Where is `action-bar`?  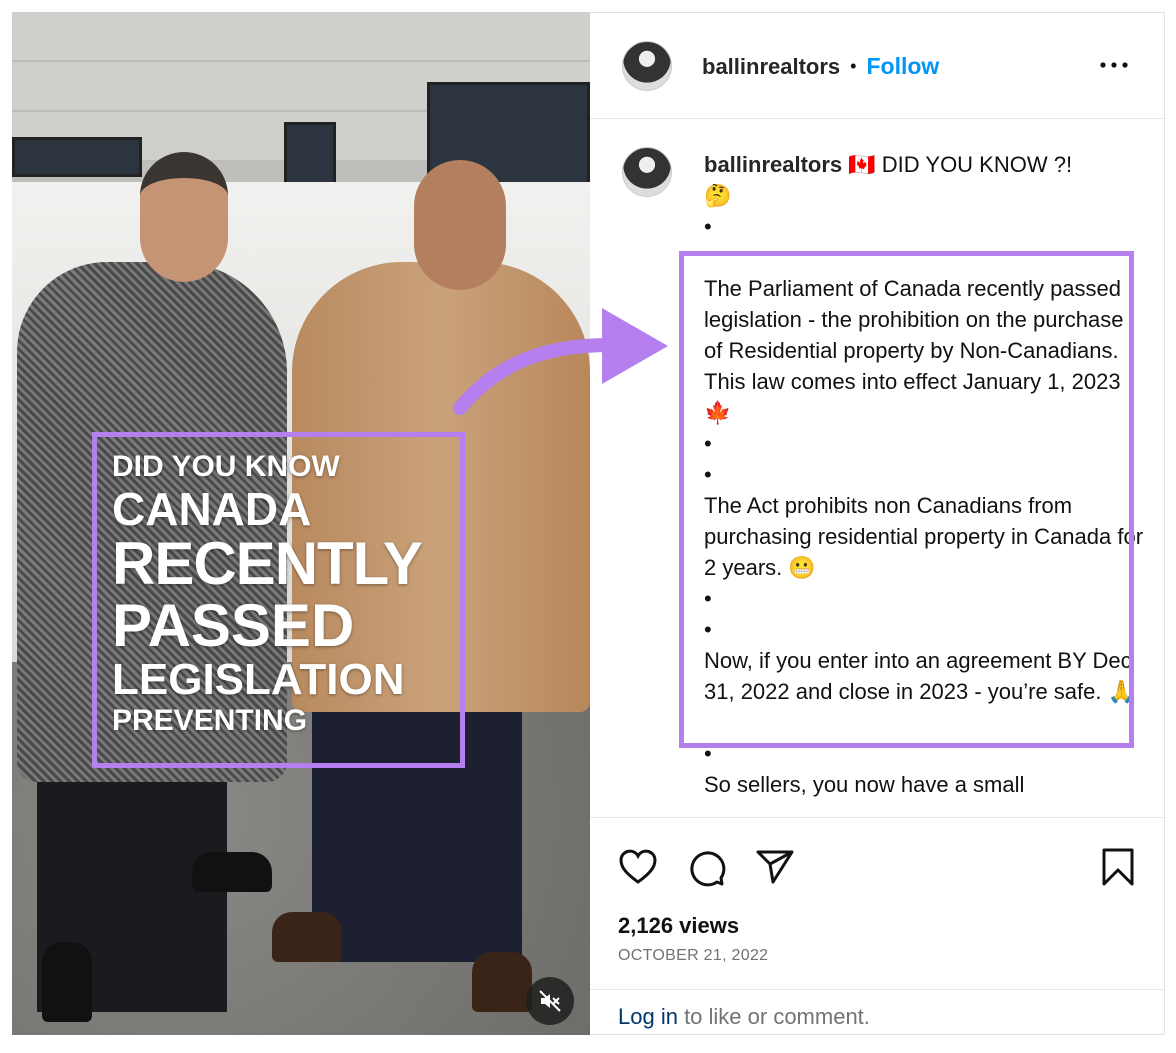
action-bar is located at coordinates (877, 912).